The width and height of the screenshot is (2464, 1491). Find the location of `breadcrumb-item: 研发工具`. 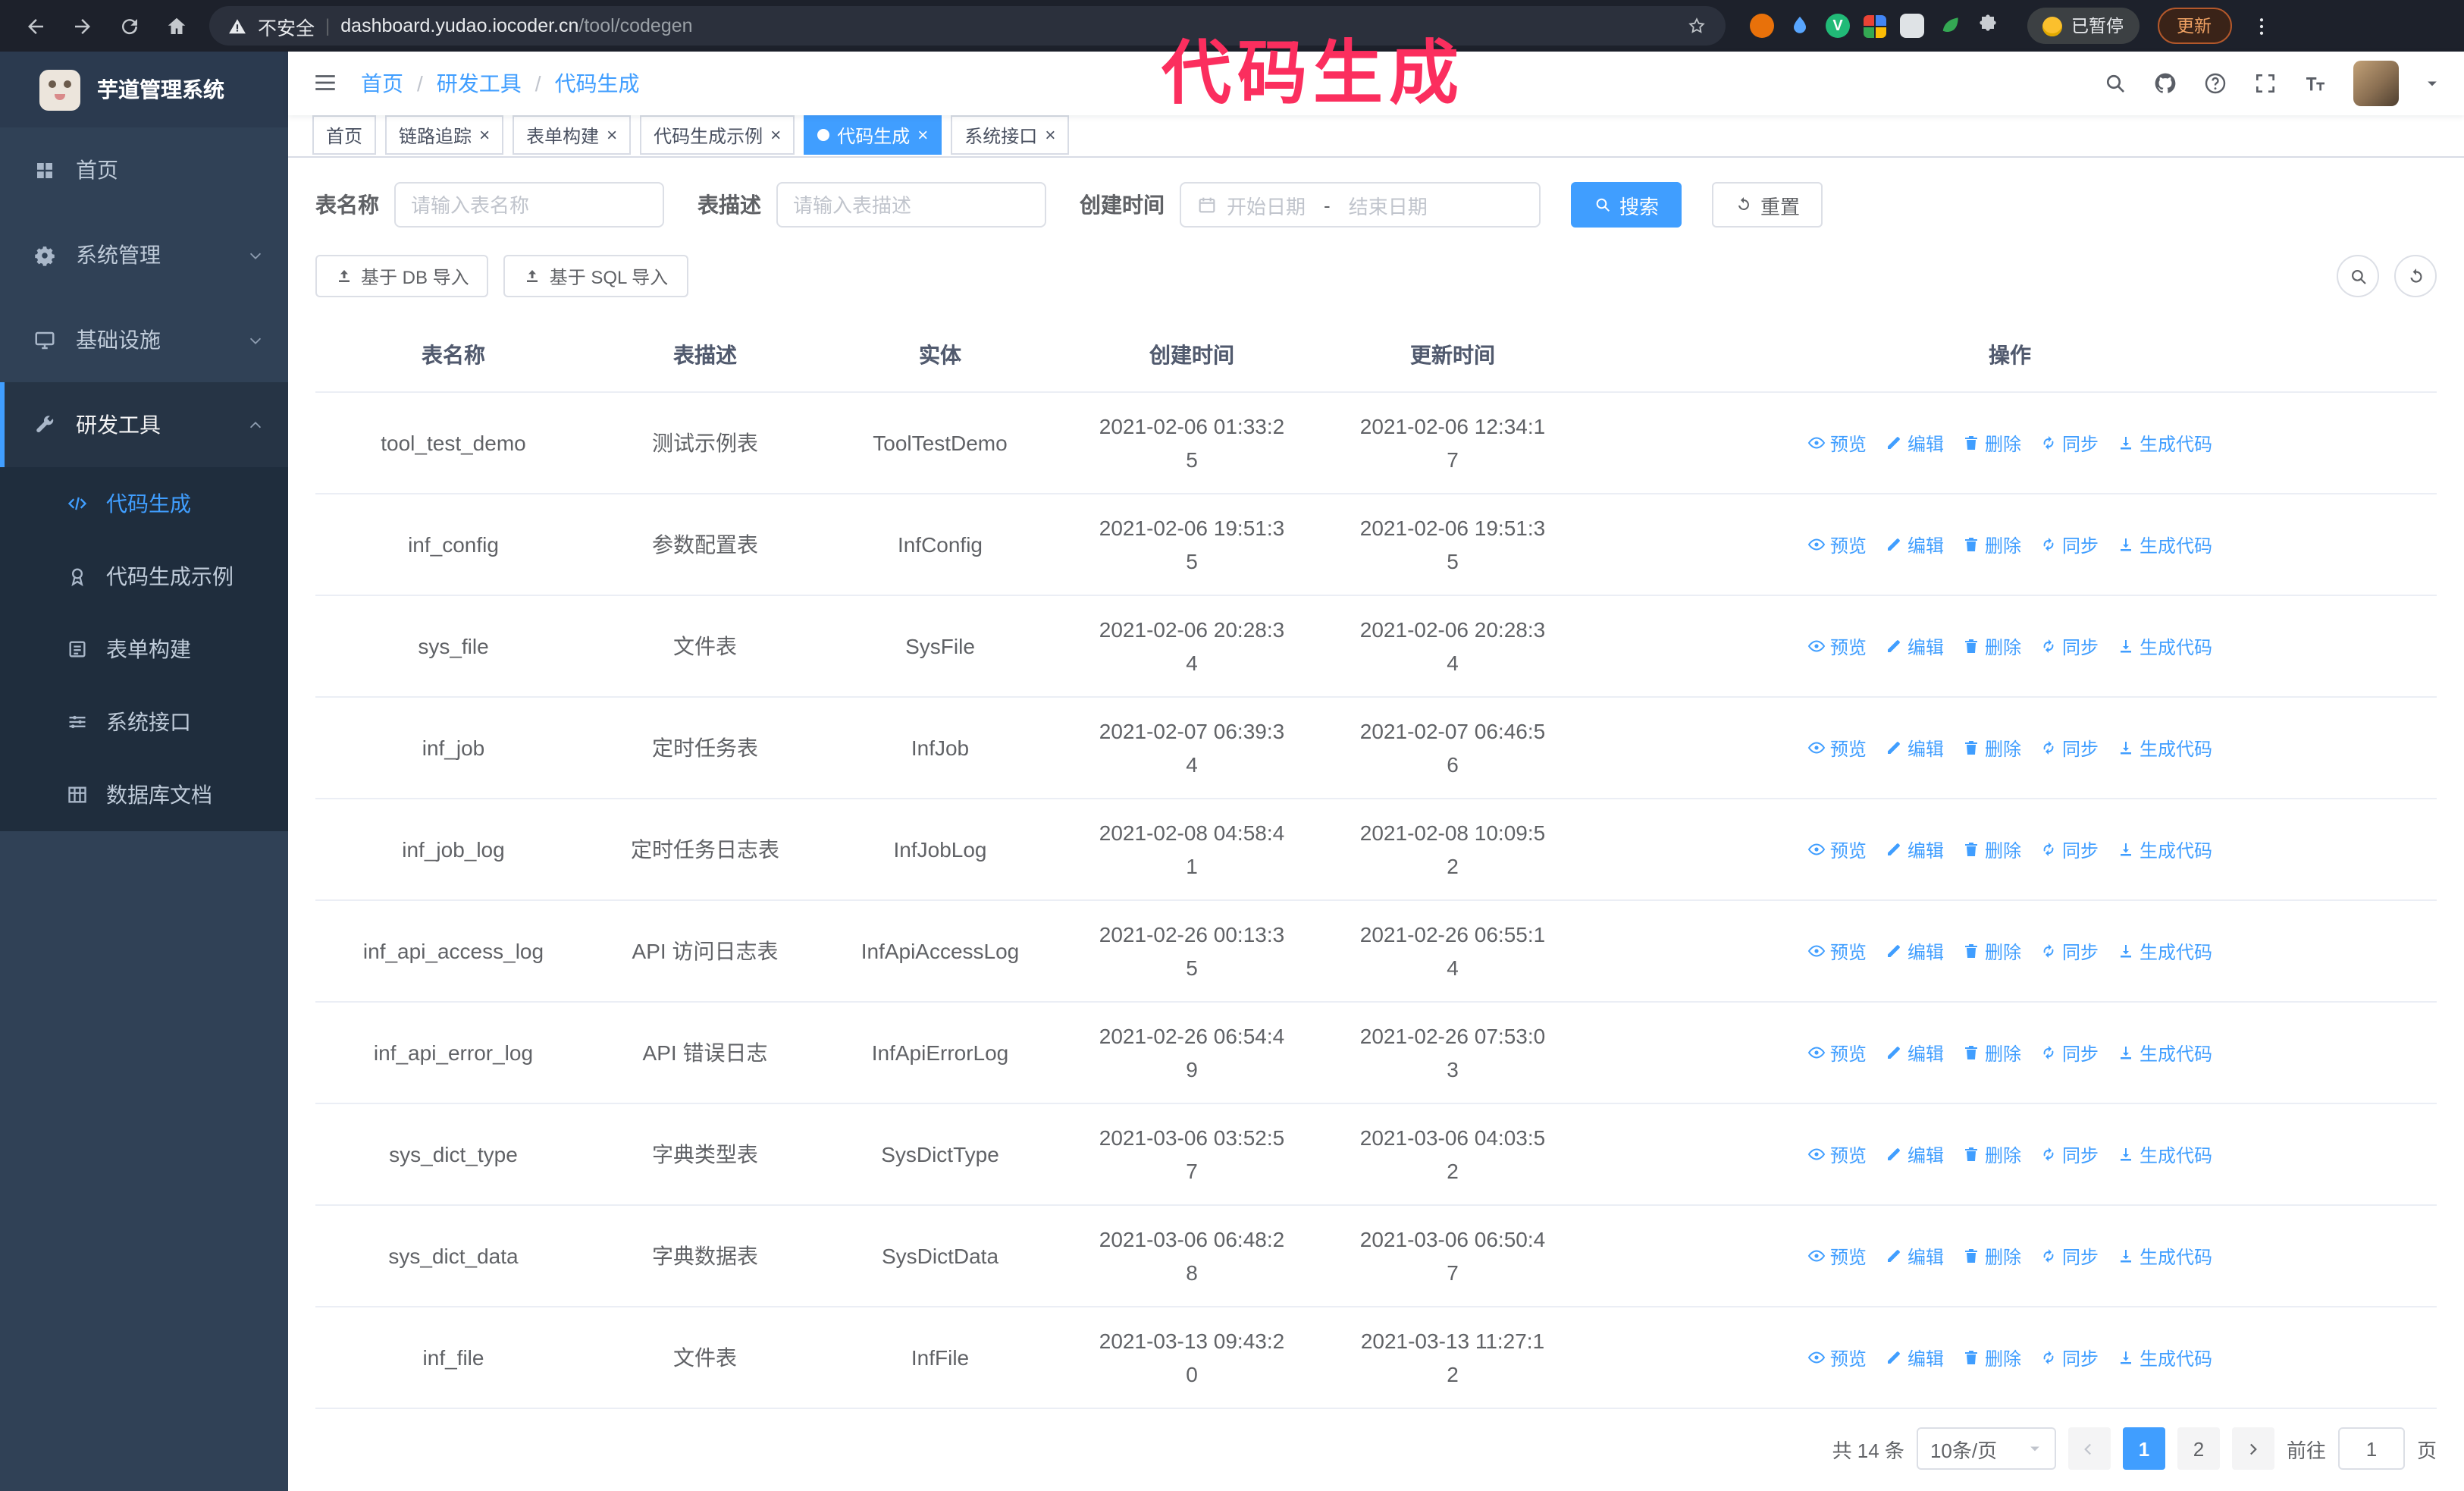

breadcrumb-item: 研发工具 is located at coordinates (479, 83).